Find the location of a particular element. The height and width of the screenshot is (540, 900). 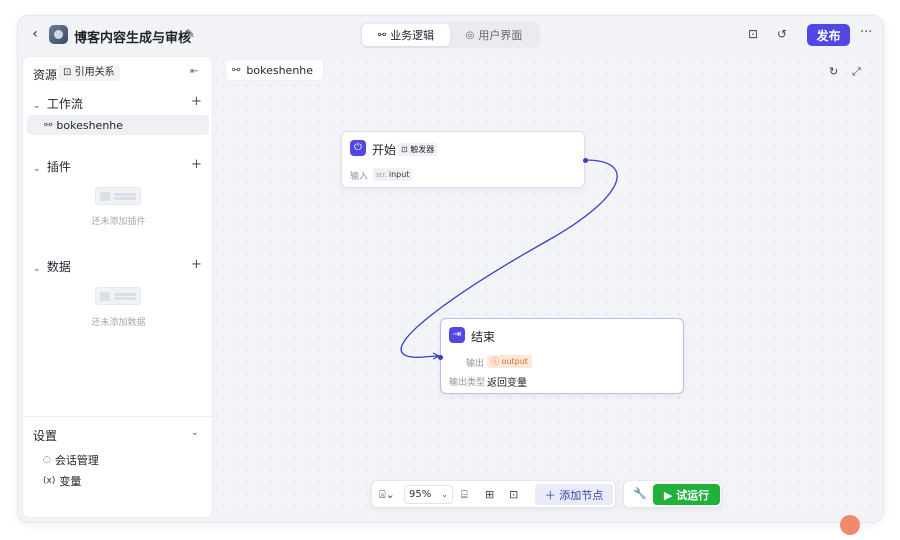

trigger-badge-label: 触发器 is located at coordinates (422, 149).